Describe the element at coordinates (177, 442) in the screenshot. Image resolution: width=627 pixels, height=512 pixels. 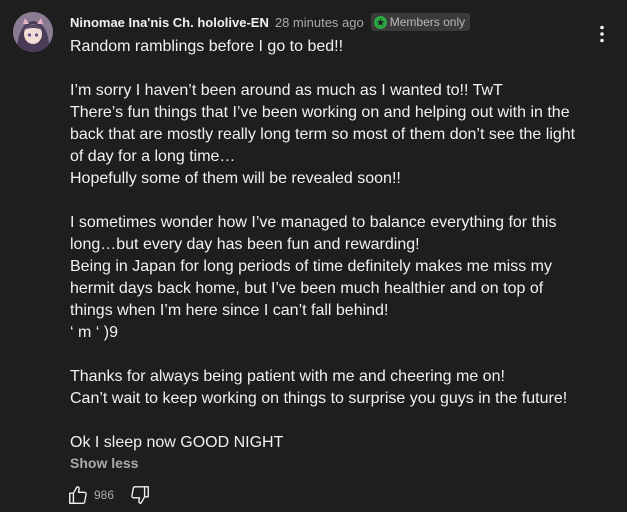
I see `post-text-line: Ok I sleep now GOOD NIGHT` at that location.